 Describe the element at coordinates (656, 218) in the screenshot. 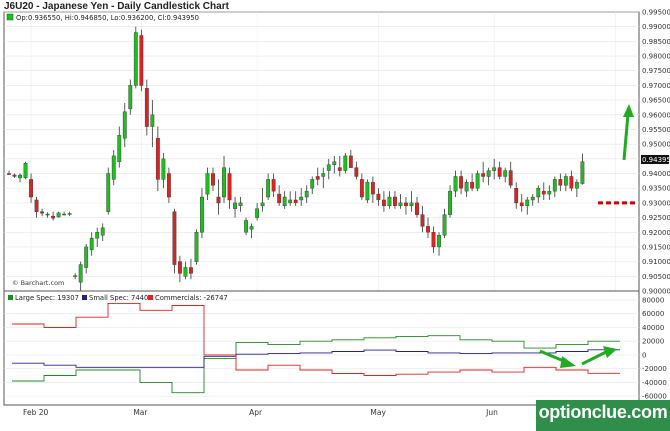

I see `price-y-tick: 0.925000` at that location.